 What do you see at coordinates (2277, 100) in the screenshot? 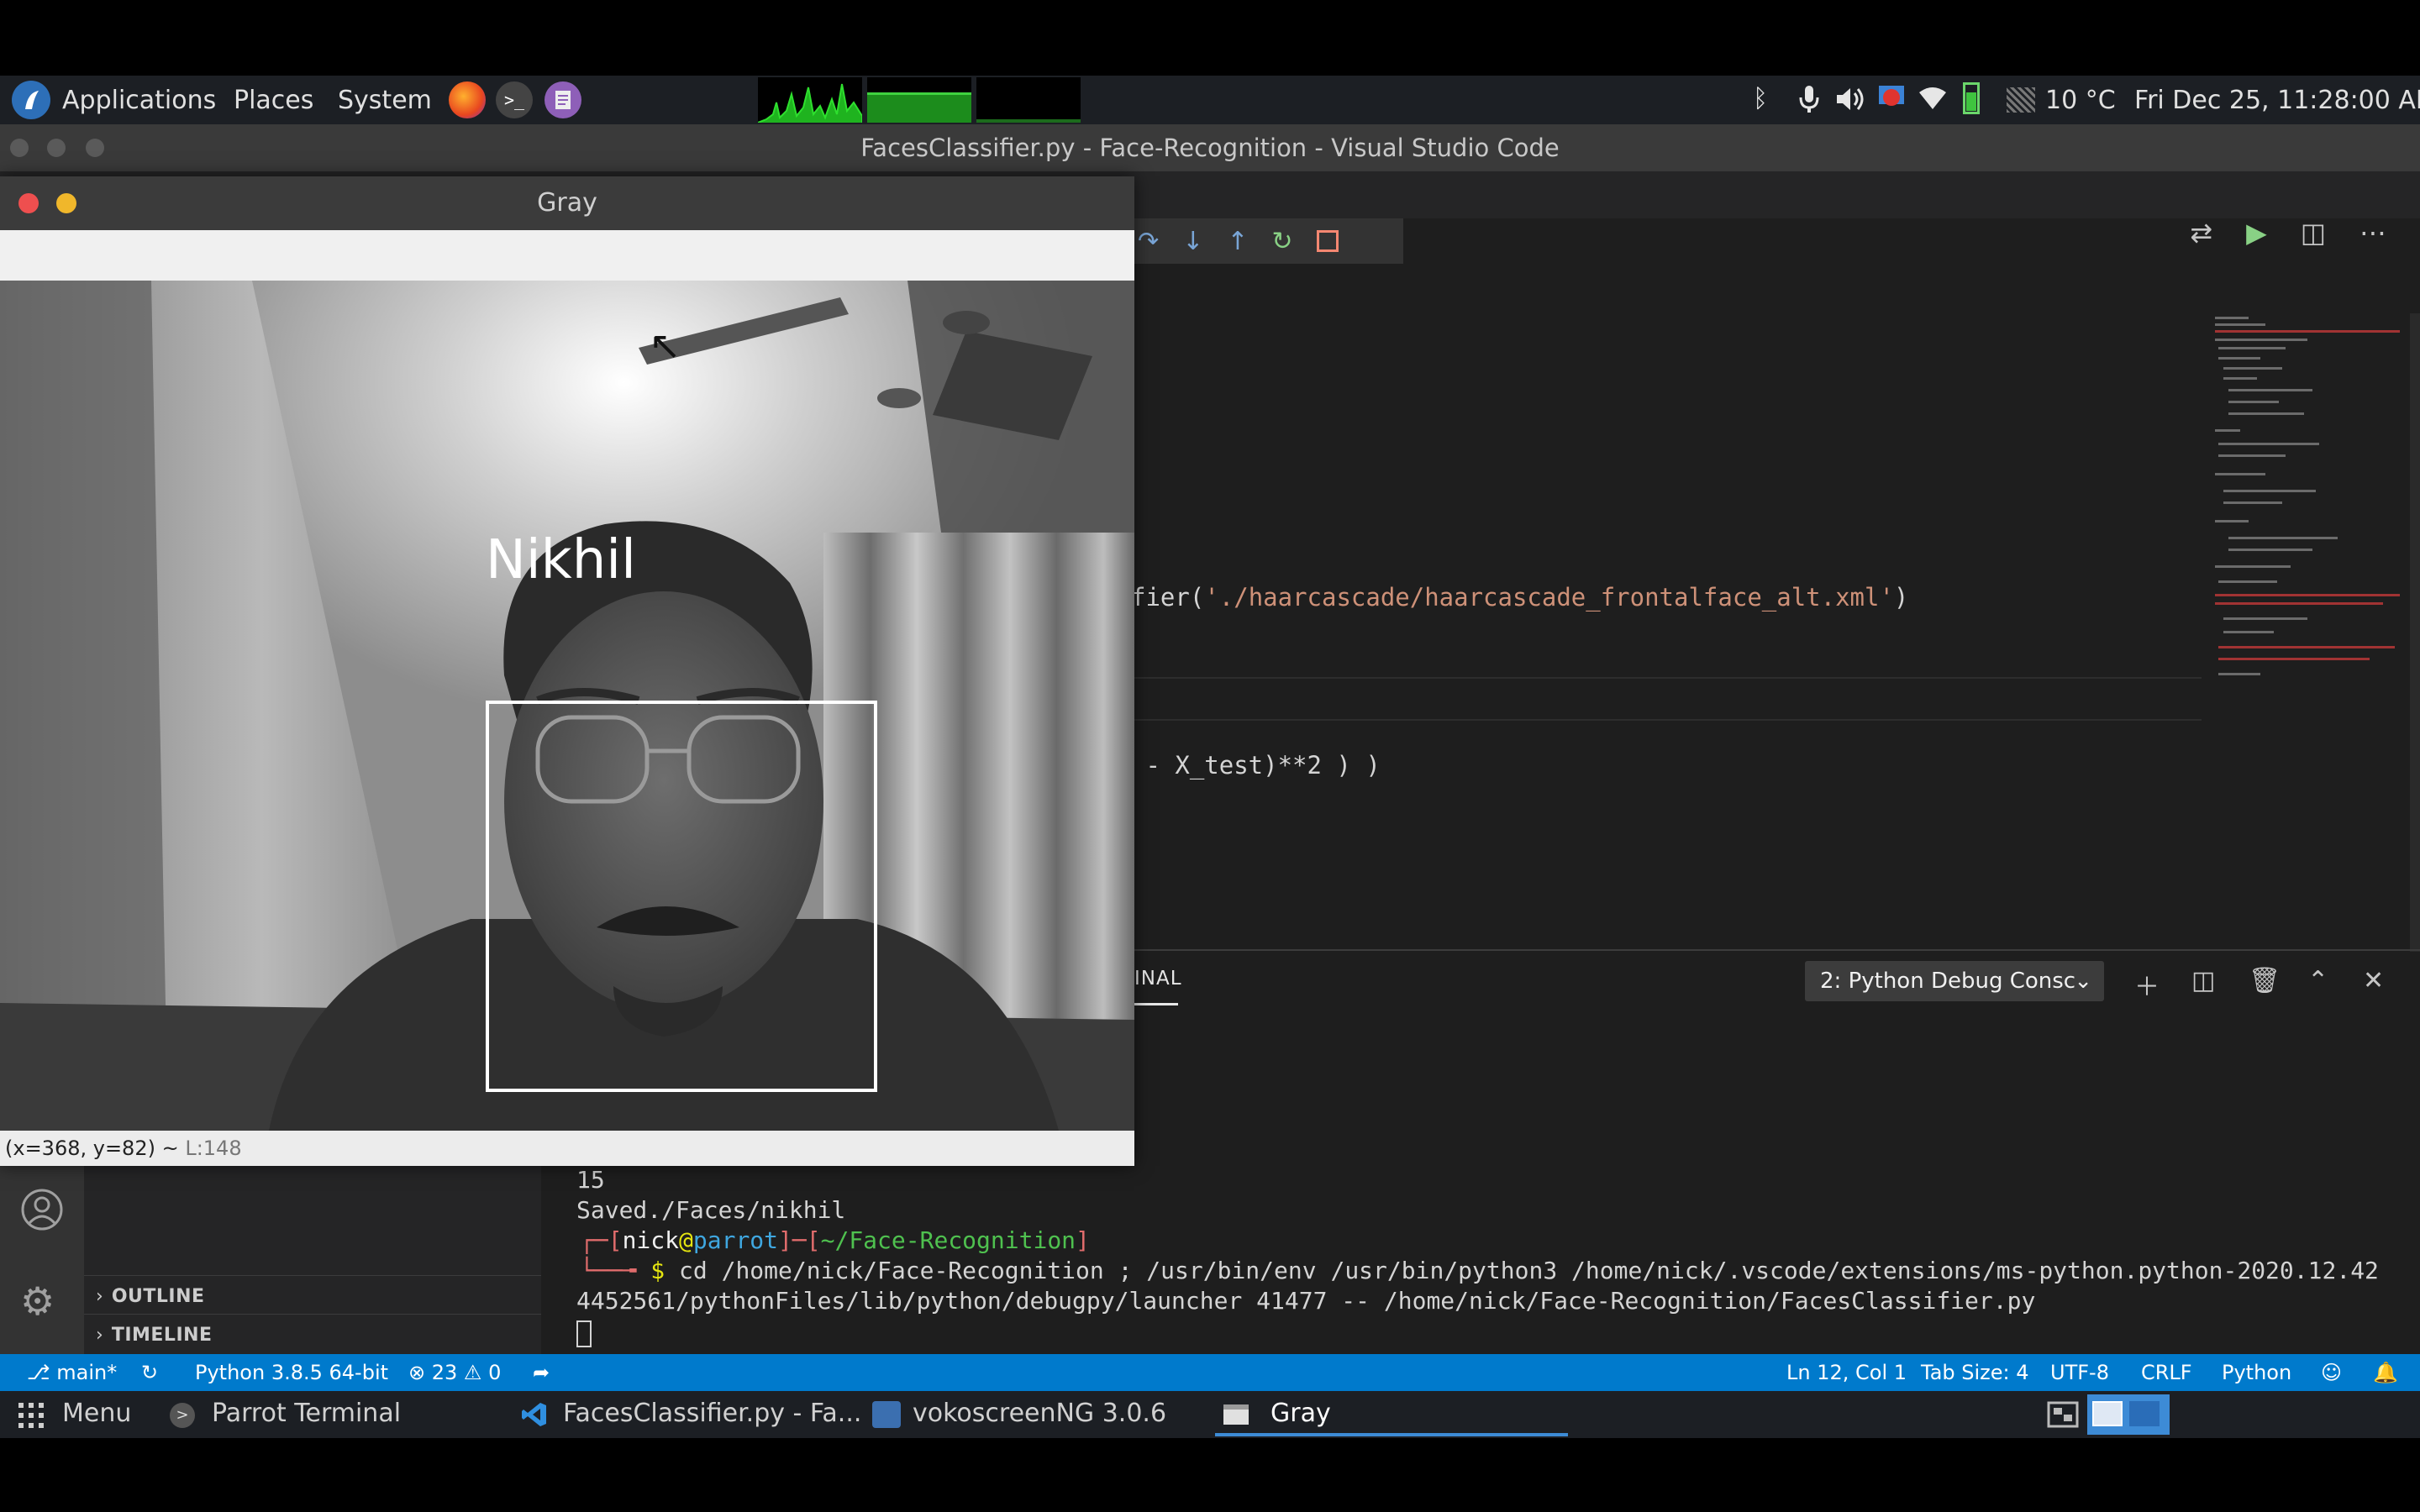
I see `clock: Fri Dec 25, 11:28:00 AM` at bounding box center [2277, 100].